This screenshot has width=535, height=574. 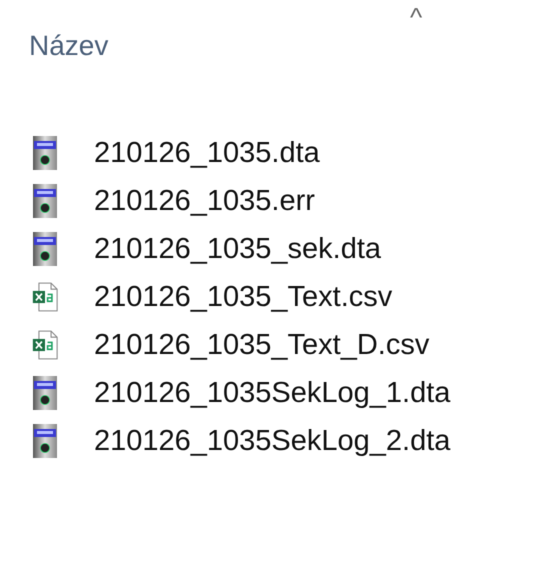 What do you see at coordinates (243, 297) in the screenshot?
I see `file-name: 210126_1035_Text.csv` at bounding box center [243, 297].